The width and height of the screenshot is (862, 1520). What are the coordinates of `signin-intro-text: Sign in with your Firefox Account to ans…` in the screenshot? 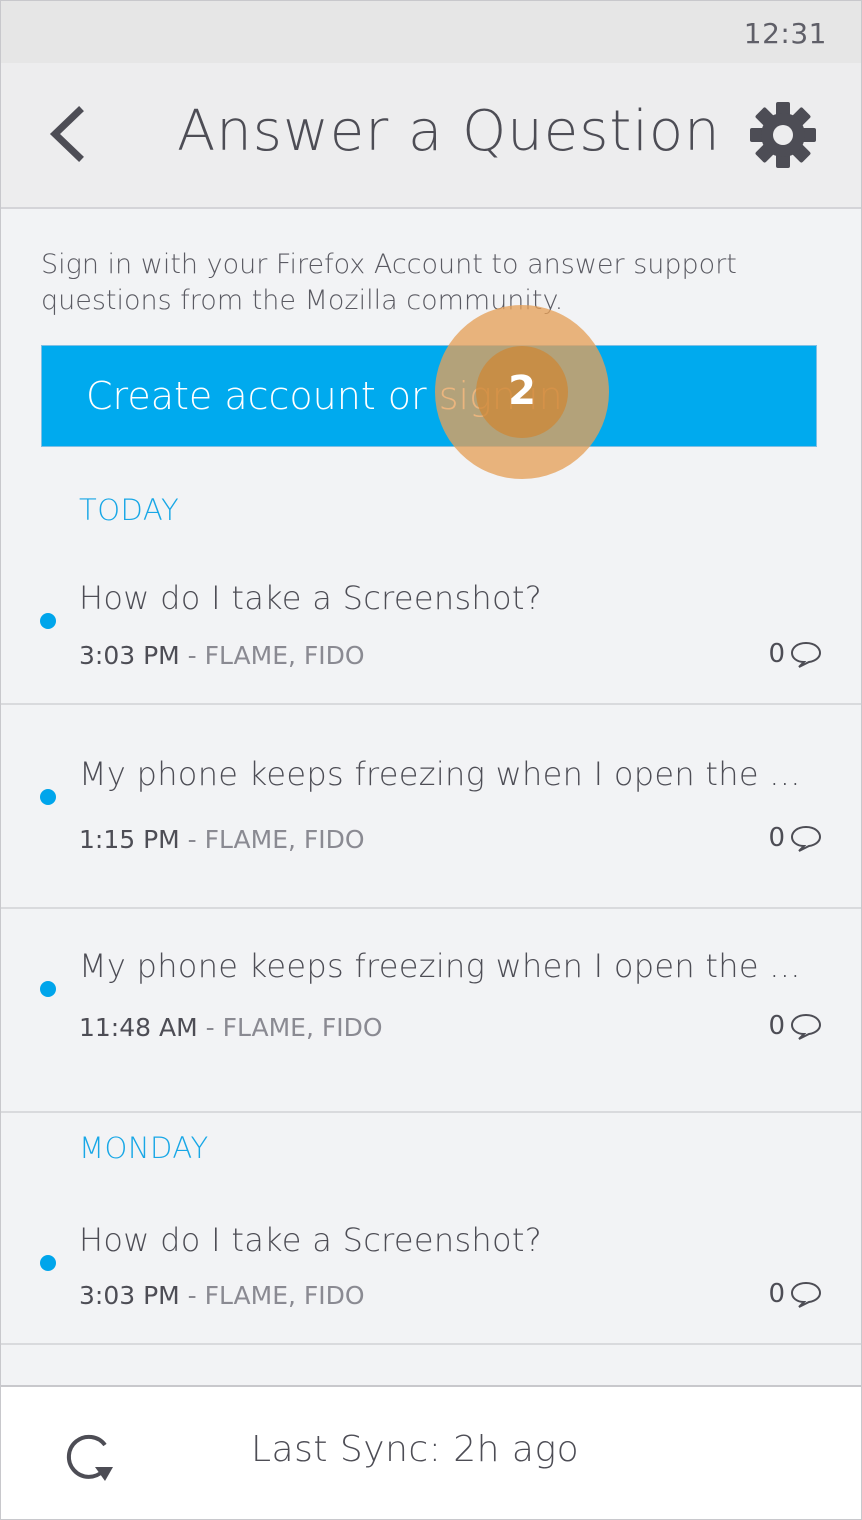 It's located at (389, 282).